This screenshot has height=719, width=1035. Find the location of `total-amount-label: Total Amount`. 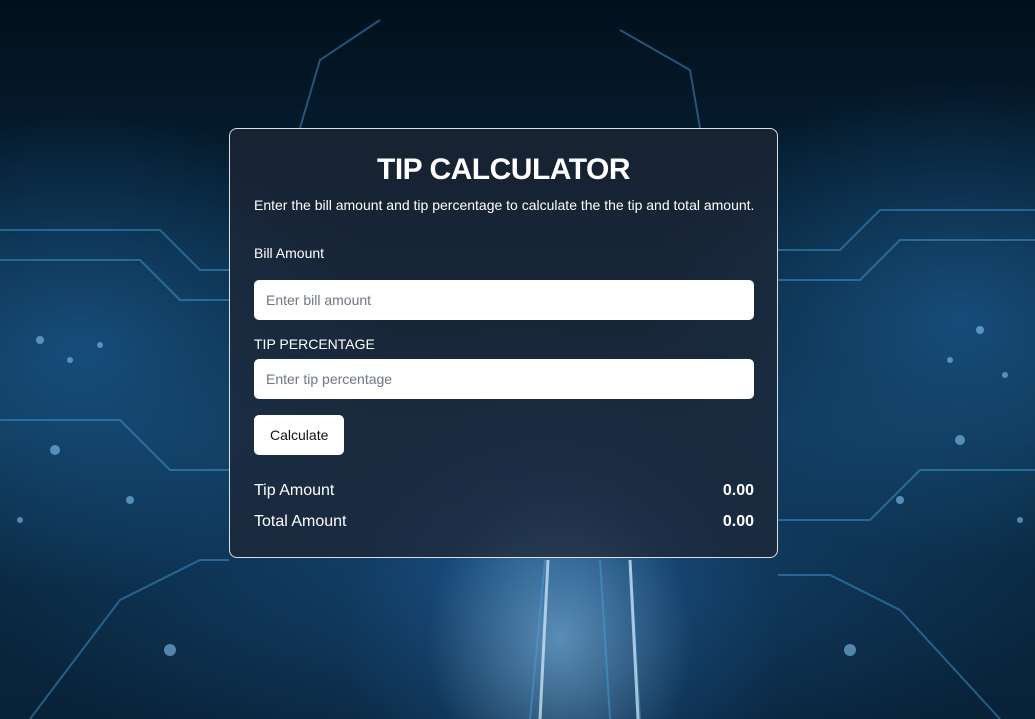

total-amount-label: Total Amount is located at coordinates (300, 521).